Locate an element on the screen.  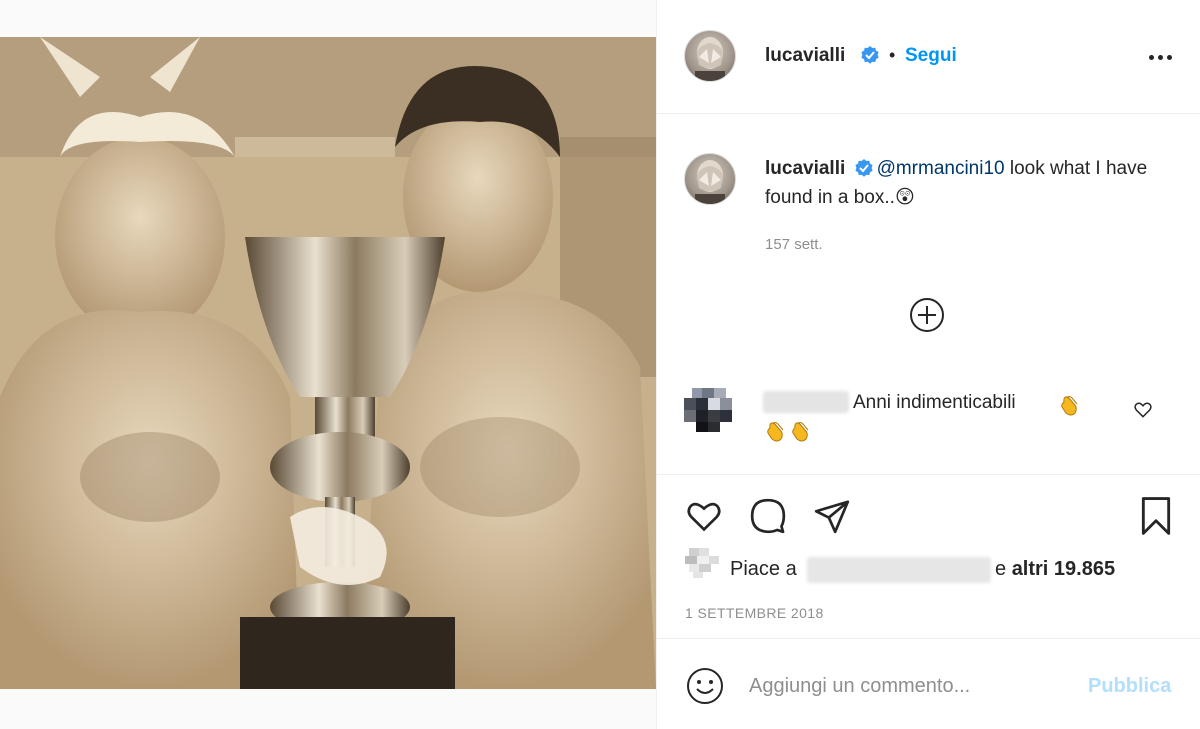
post-header: lucavialli • Segui is located at coordinates (928, 57).